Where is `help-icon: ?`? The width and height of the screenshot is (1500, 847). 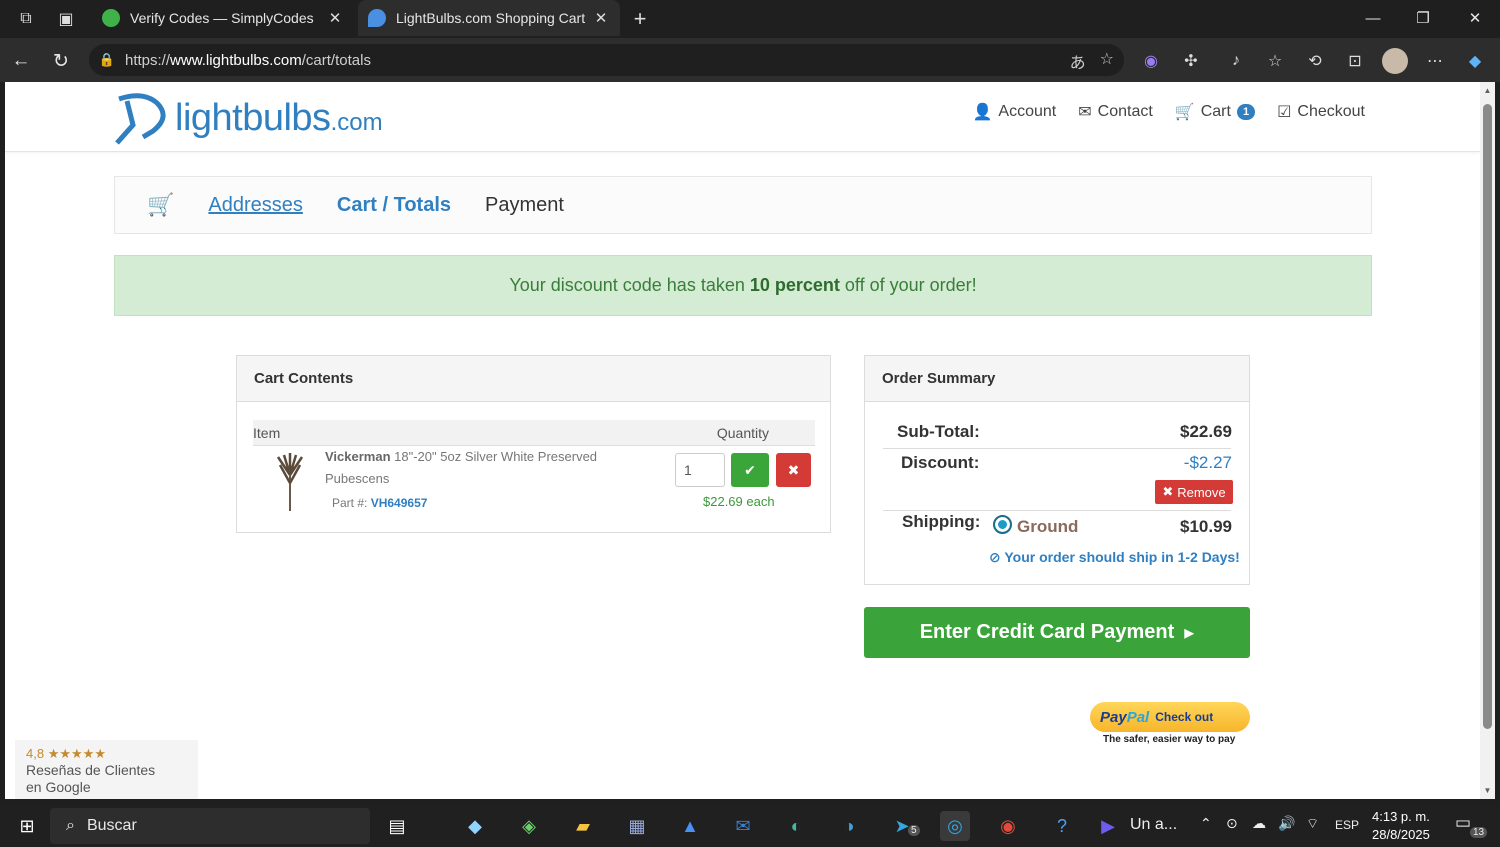
help-icon: ? is located at coordinates (1062, 826).